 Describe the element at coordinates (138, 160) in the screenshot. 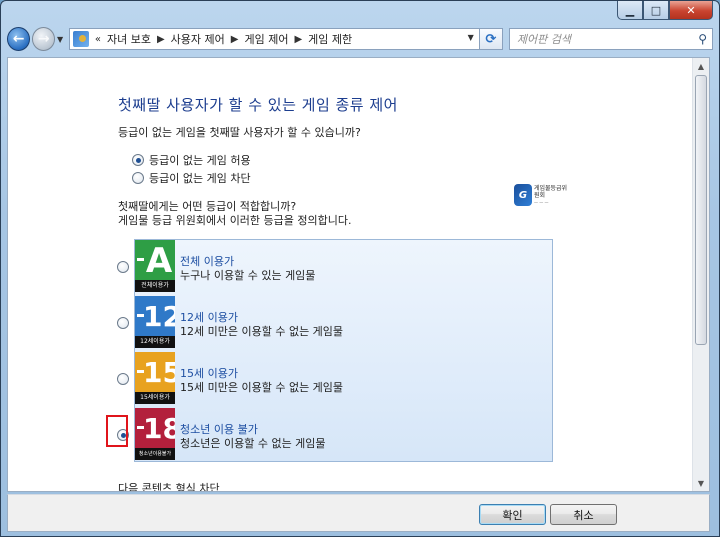

I see `allow-unrated-radio` at that location.